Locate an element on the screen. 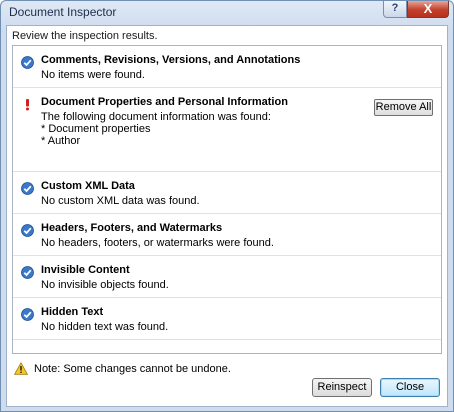  help-button: ? is located at coordinates (395, 9).